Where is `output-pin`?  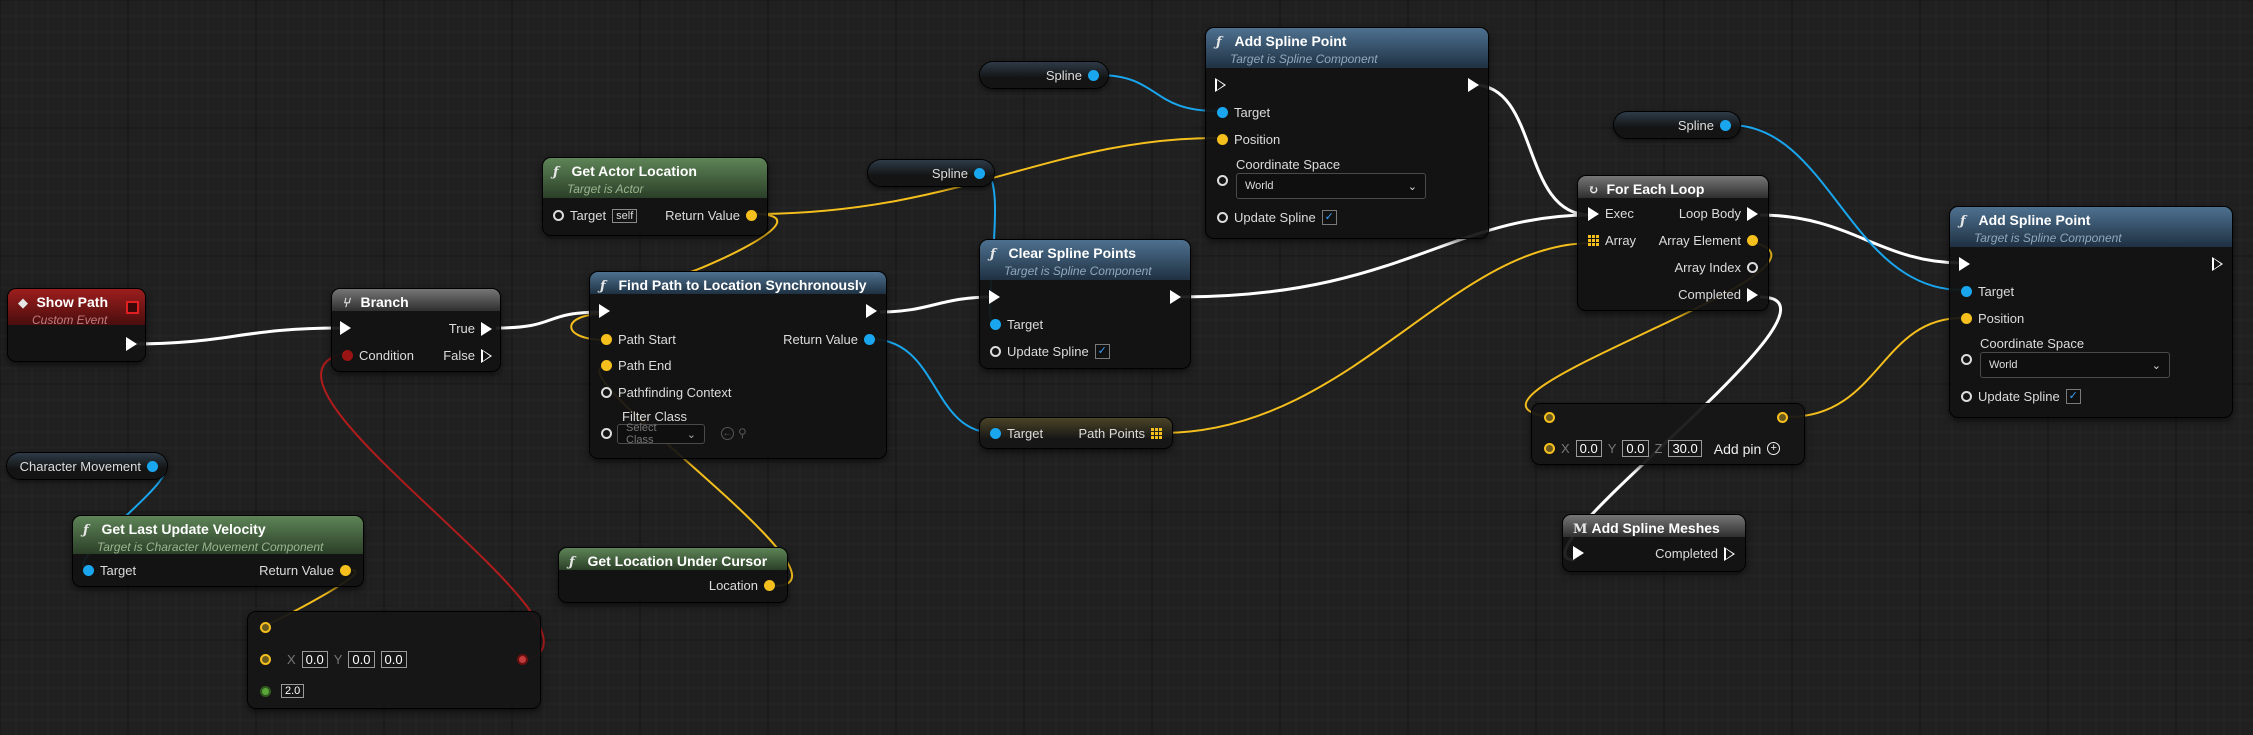 output-pin is located at coordinates (1782, 417).